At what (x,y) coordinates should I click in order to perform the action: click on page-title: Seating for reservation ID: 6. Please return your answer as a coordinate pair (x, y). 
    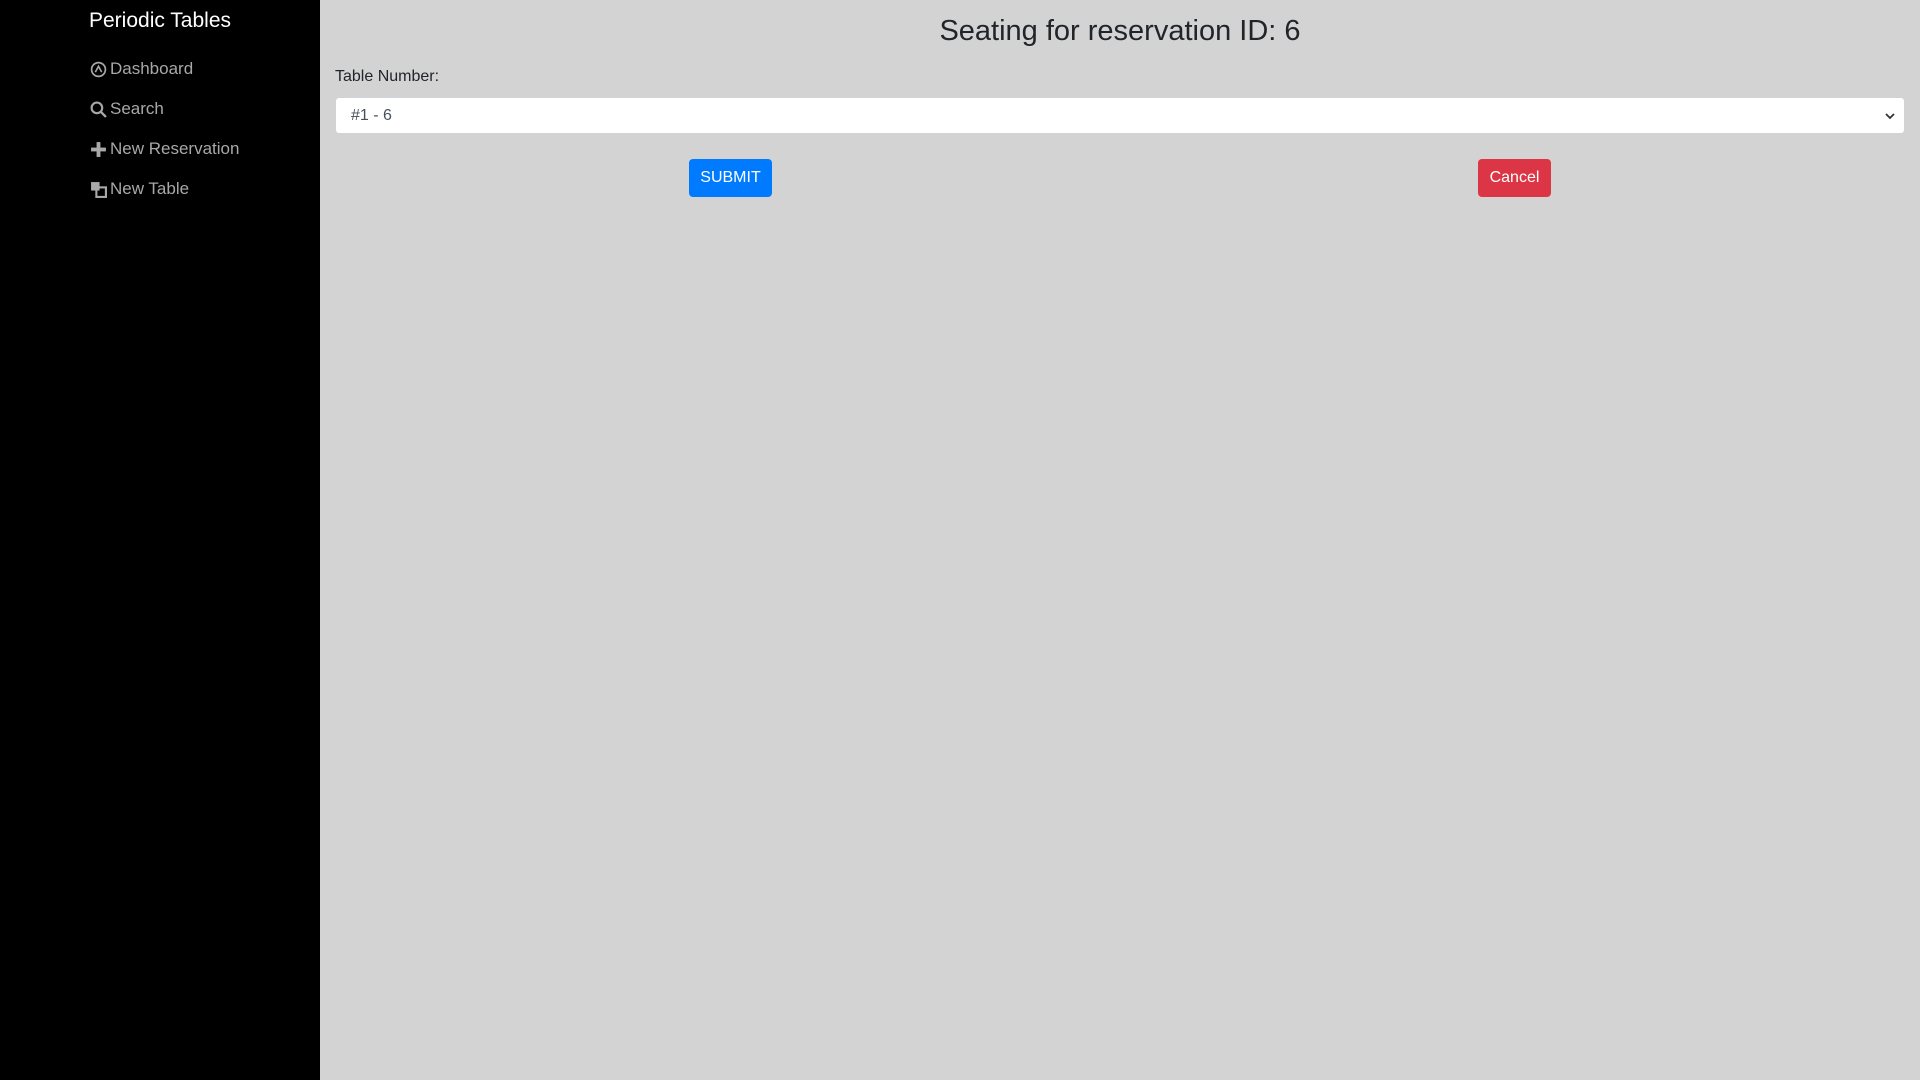
    Looking at the image, I should click on (1120, 31).